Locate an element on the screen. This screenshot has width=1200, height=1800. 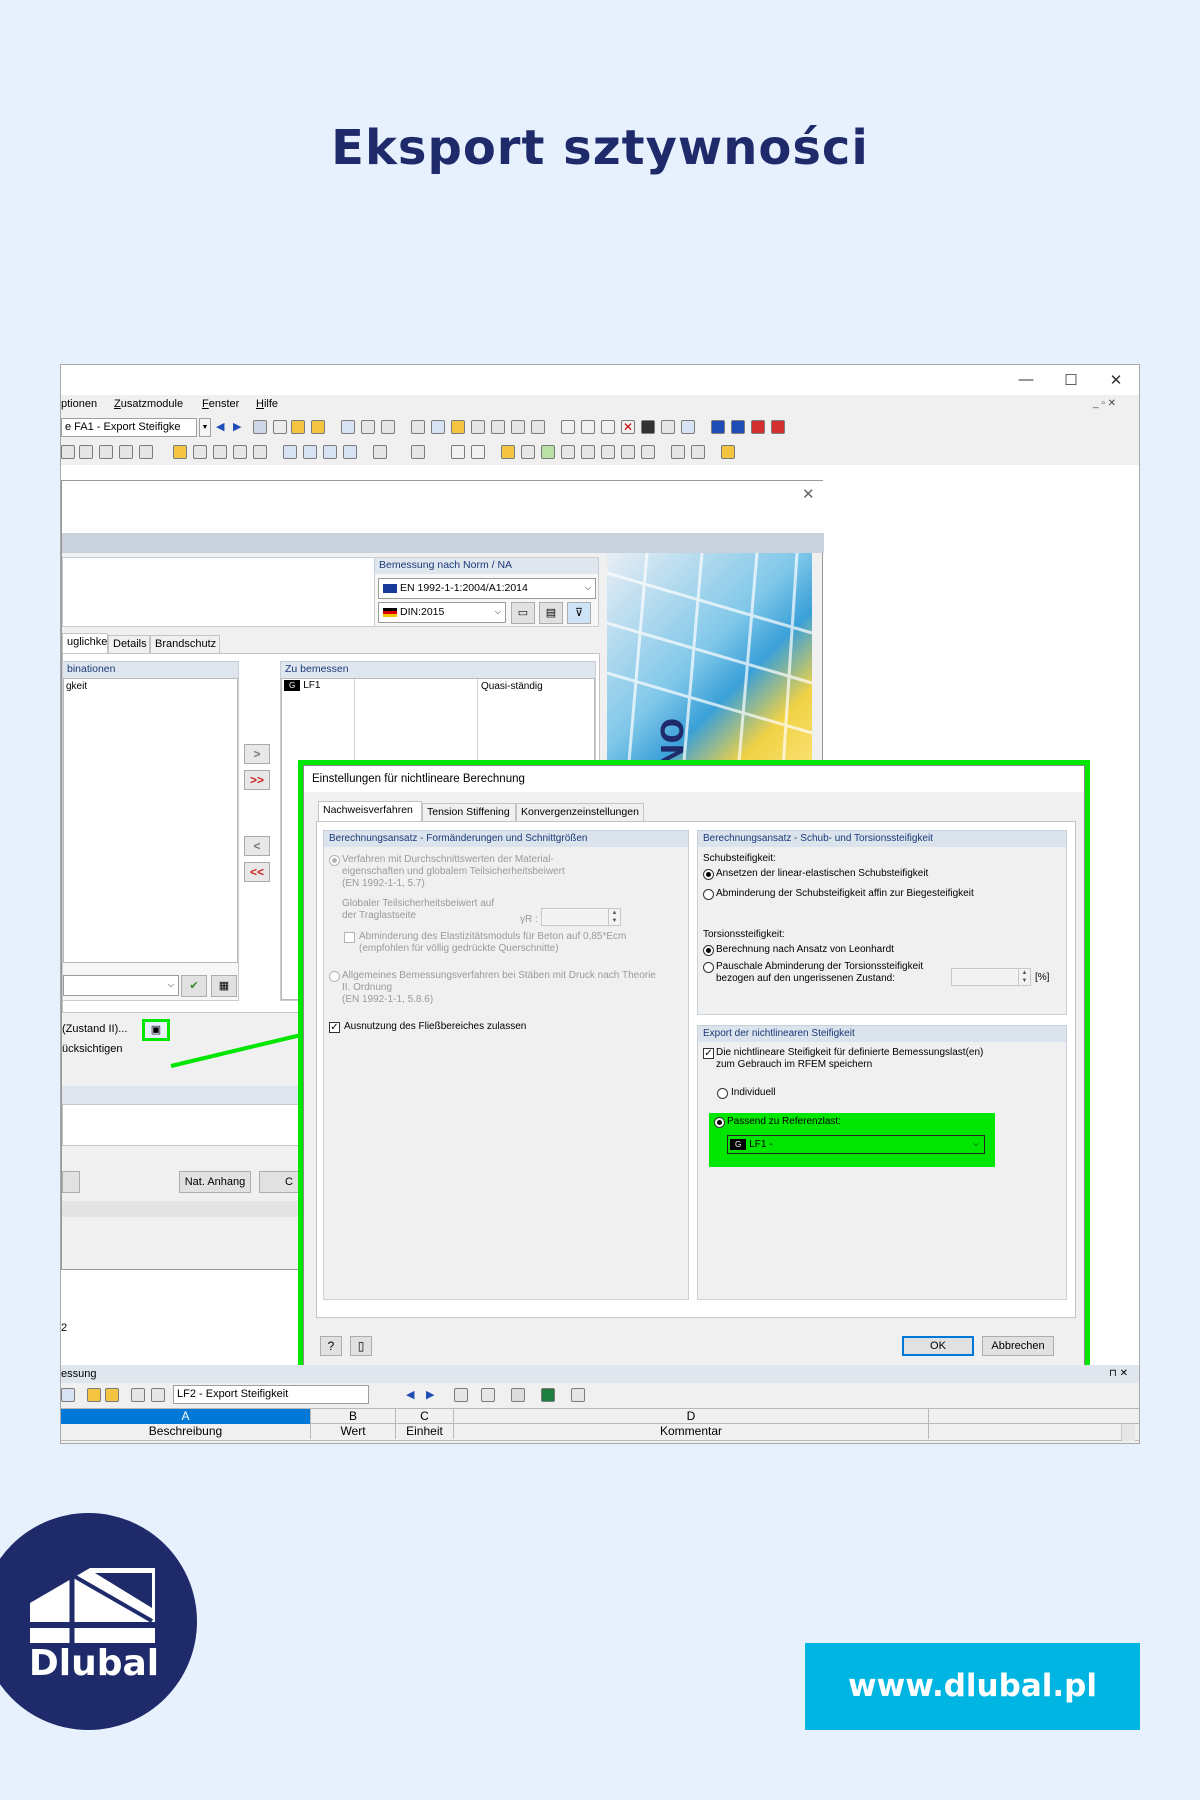
general-method-radio is located at coordinates (334, 976).